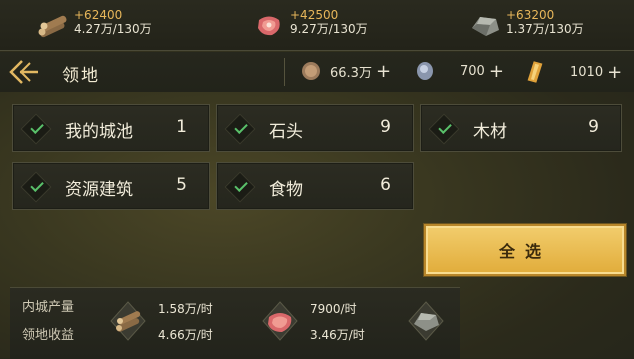 The height and width of the screenshot is (359, 634). What do you see at coordinates (587, 72) in the screenshot?
I see `gold-value: 1010` at bounding box center [587, 72].